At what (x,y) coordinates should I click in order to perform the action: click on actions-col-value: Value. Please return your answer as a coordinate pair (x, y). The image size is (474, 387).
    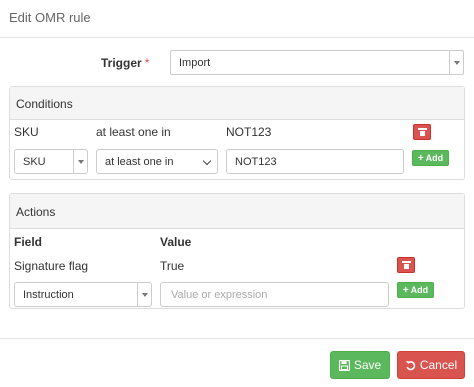
    Looking at the image, I should click on (176, 242).